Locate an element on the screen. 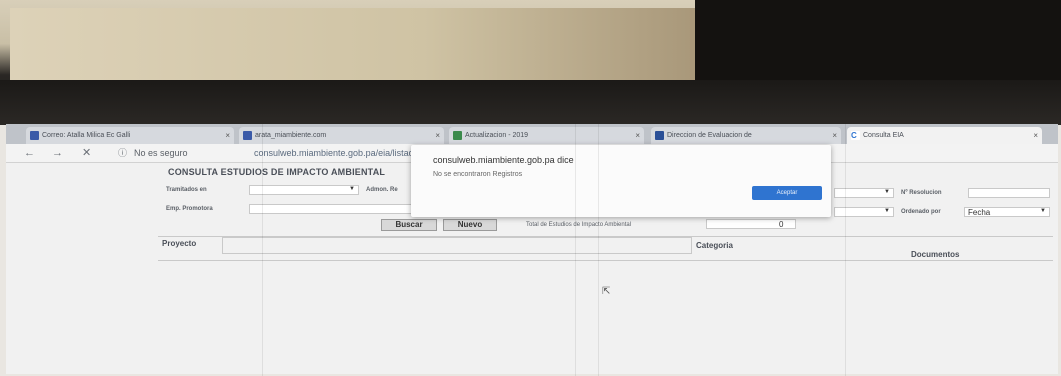  tramitados-label: Tramitados en is located at coordinates (186, 190).